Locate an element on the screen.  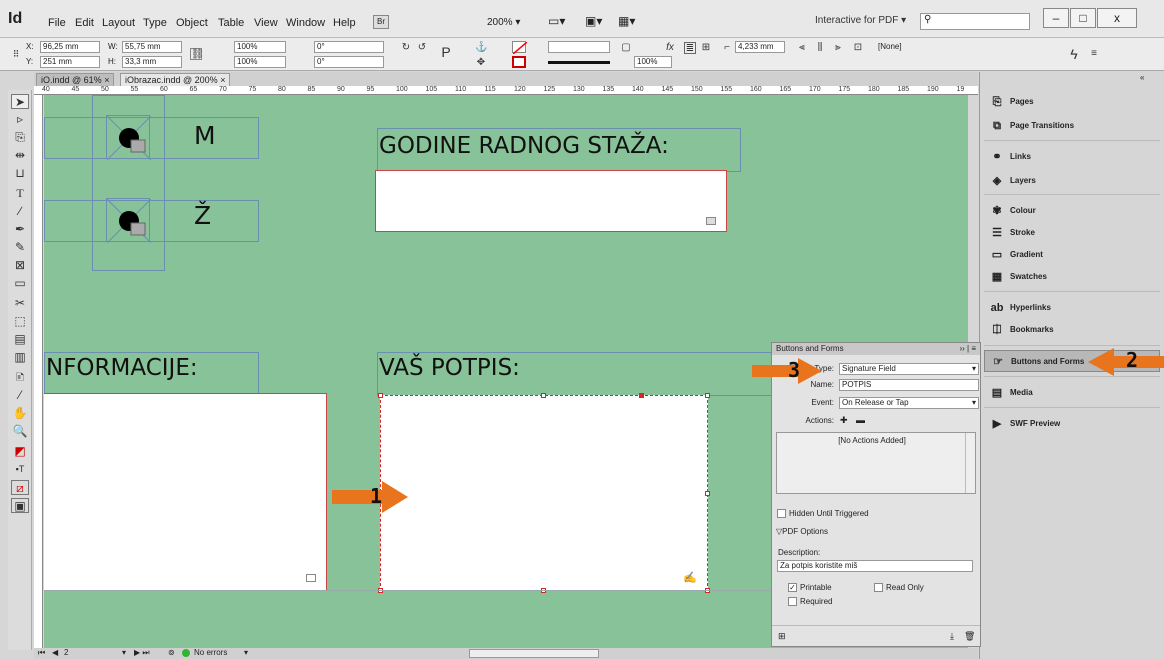
reference-point-icon: ⠿ is located at coordinates (16, 54).